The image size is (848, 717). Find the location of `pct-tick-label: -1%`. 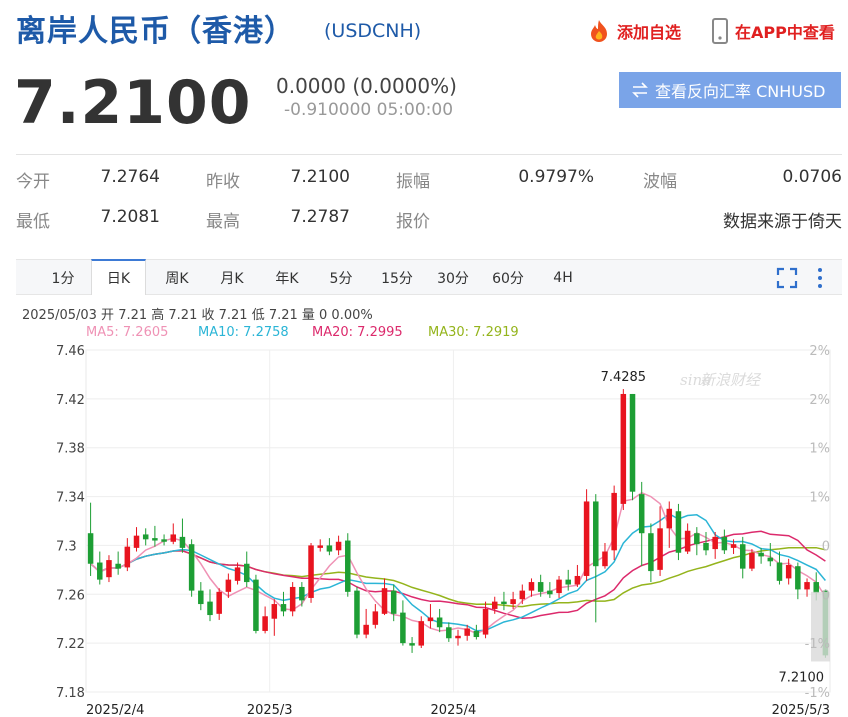

pct-tick-label: -1% is located at coordinates (817, 644).